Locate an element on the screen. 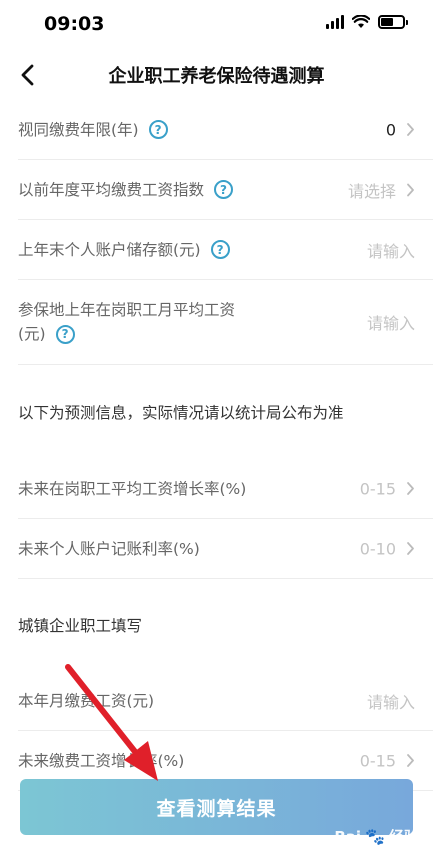  form-row-monthly-contribution: 本年月缴费工资(元) 请输入 is located at coordinates (225, 701).